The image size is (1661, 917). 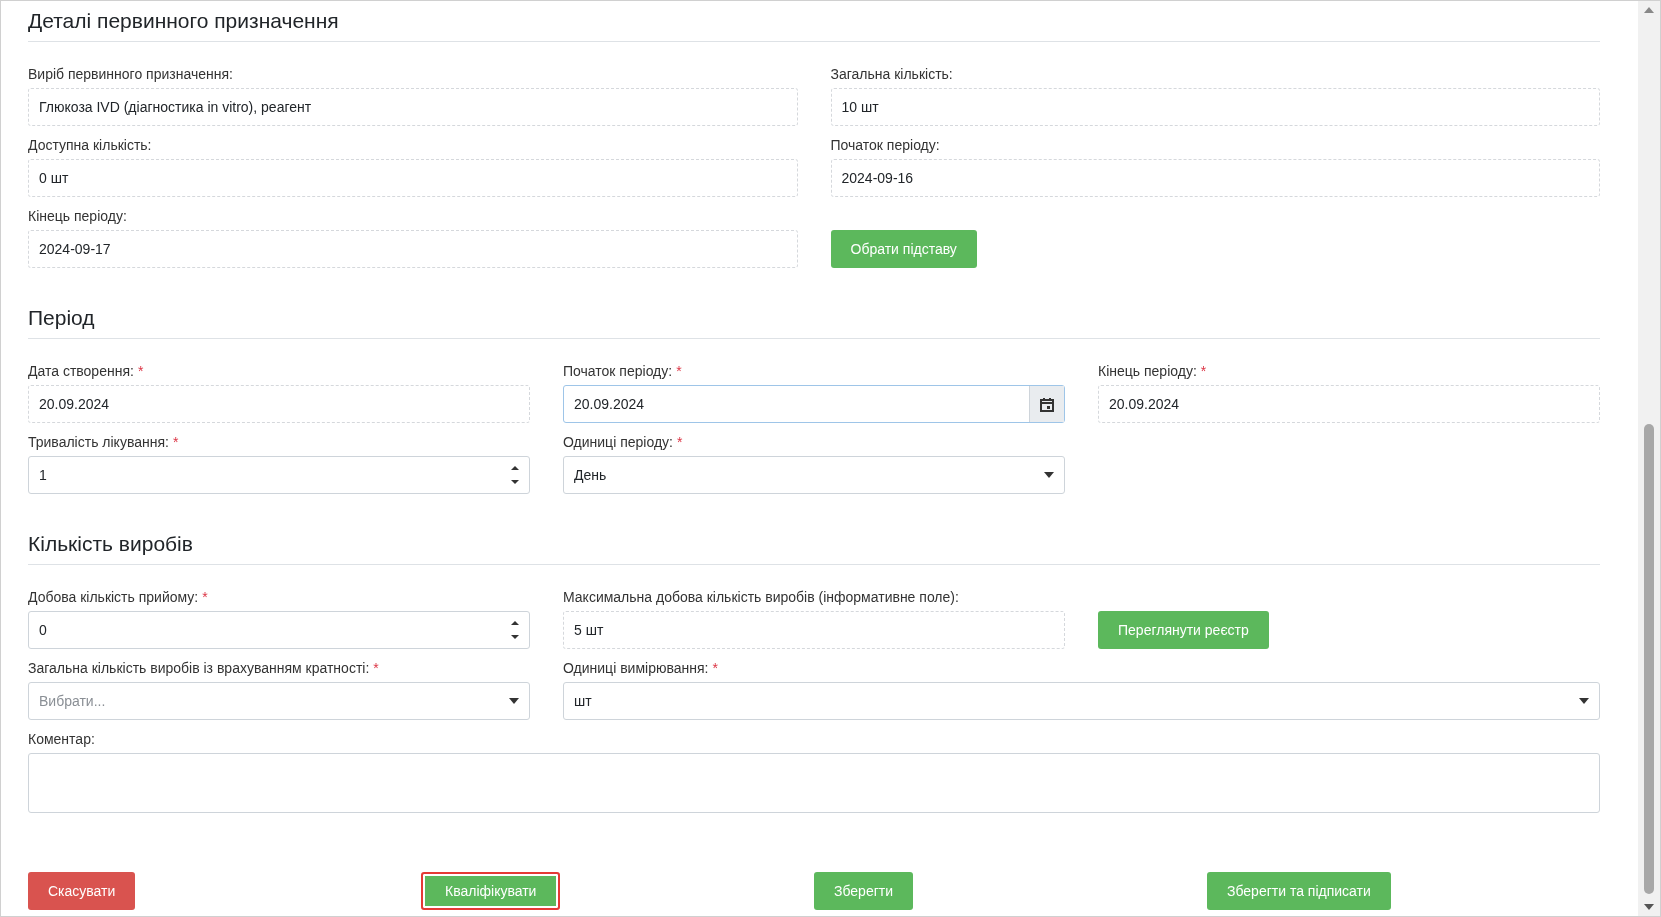 I want to click on readonly-field: Глюкоза IVD (діагностика in vitro), реагент, so click(x=413, y=107).